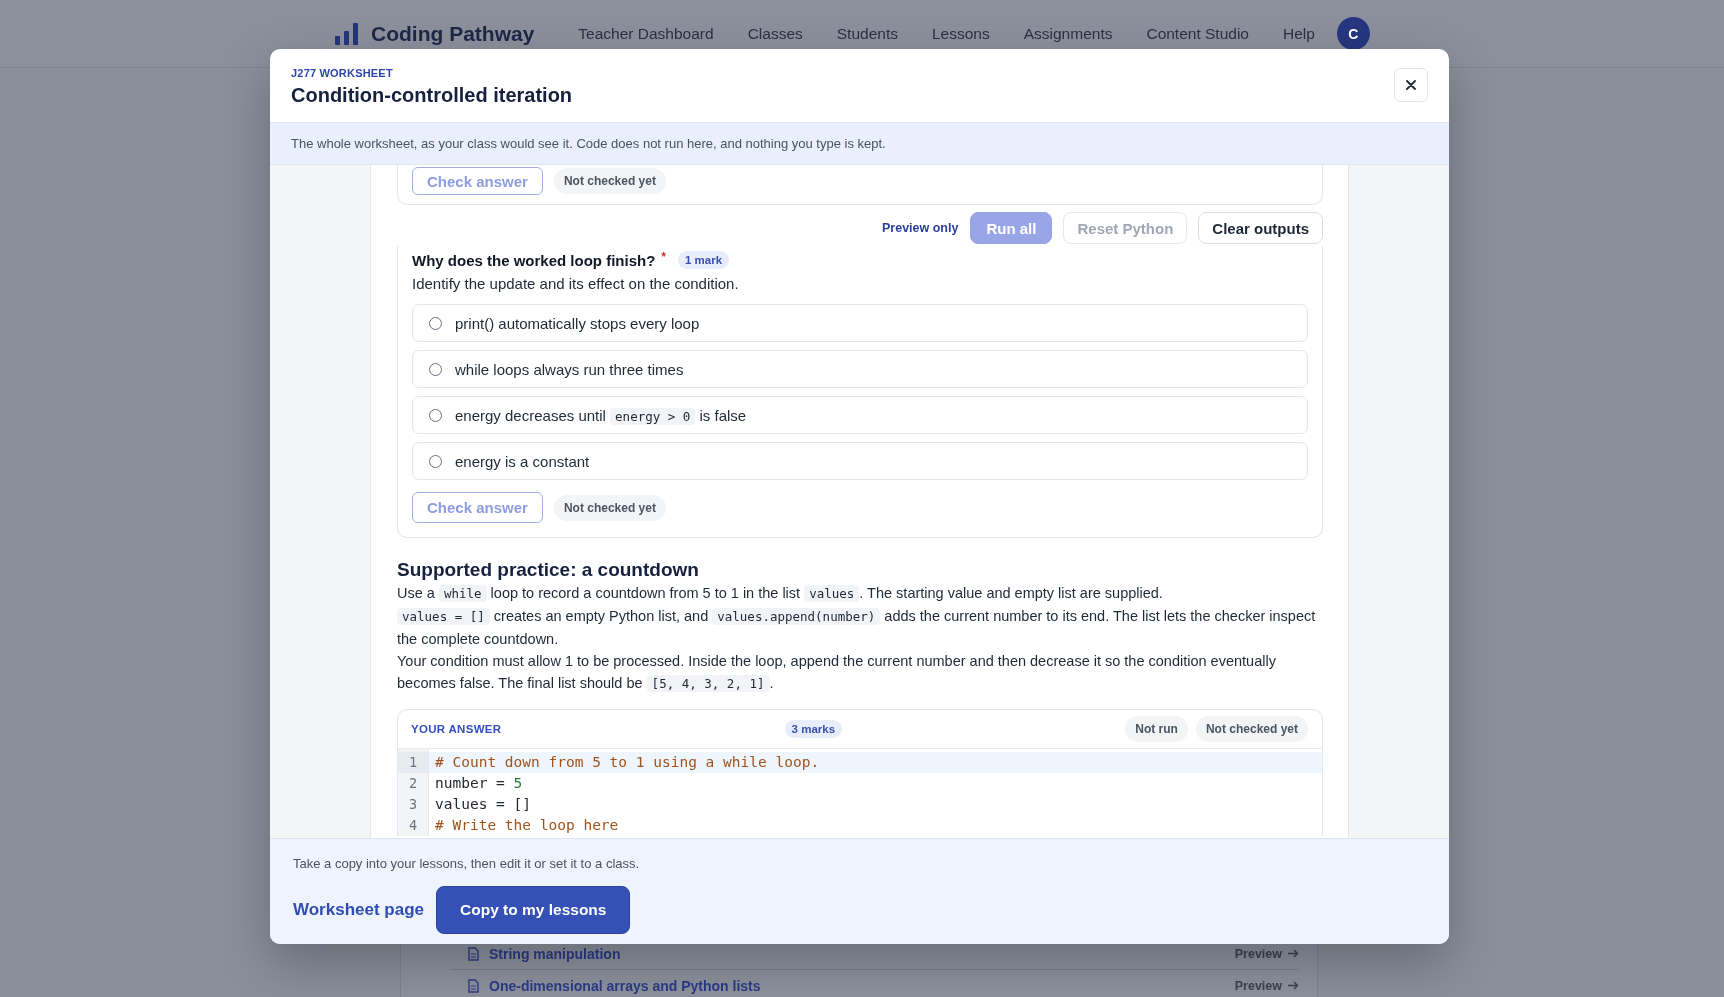  Describe the element at coordinates (875, 804) in the screenshot. I see `code-line: values = []` at that location.